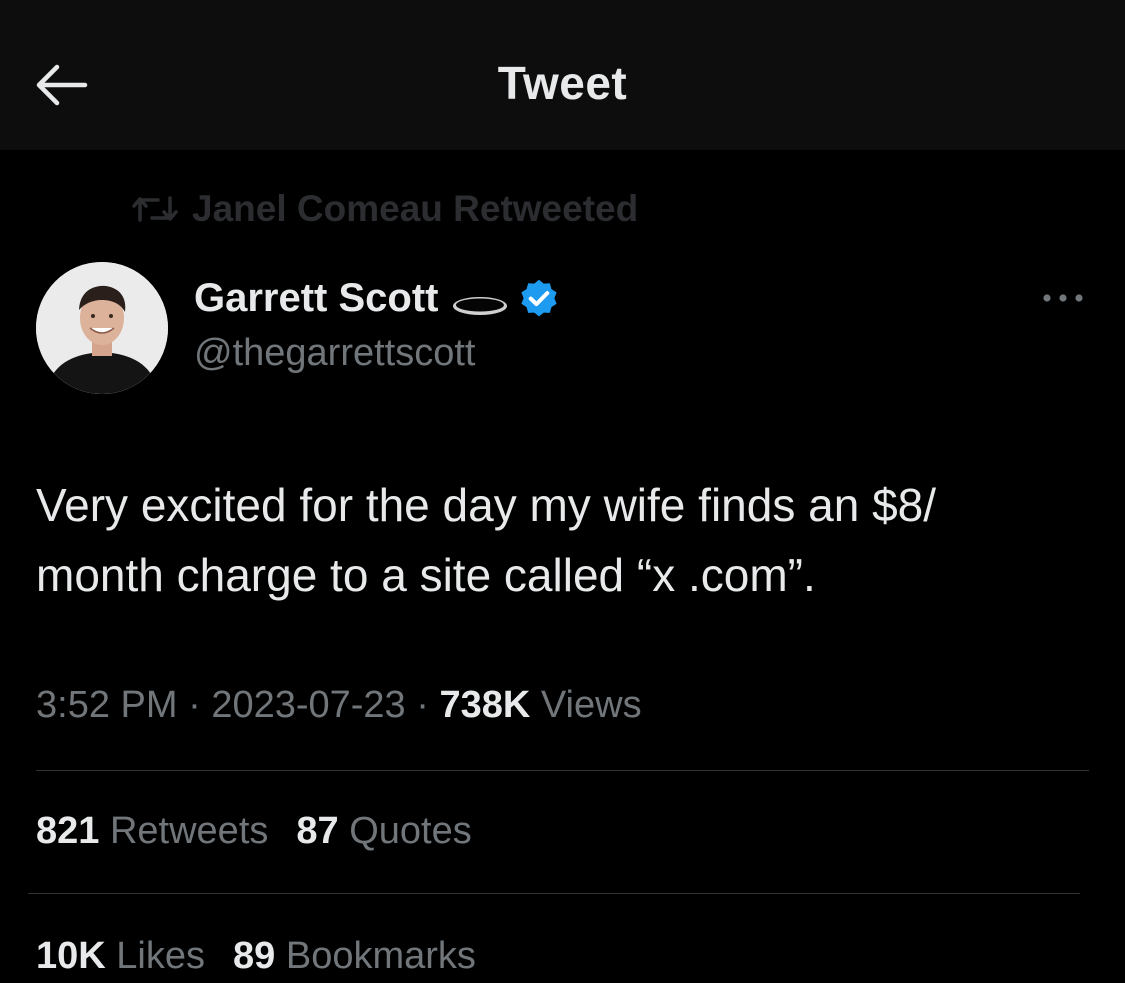  Describe the element at coordinates (410, 831) in the screenshot. I see `quotes-label: Quotes` at that location.